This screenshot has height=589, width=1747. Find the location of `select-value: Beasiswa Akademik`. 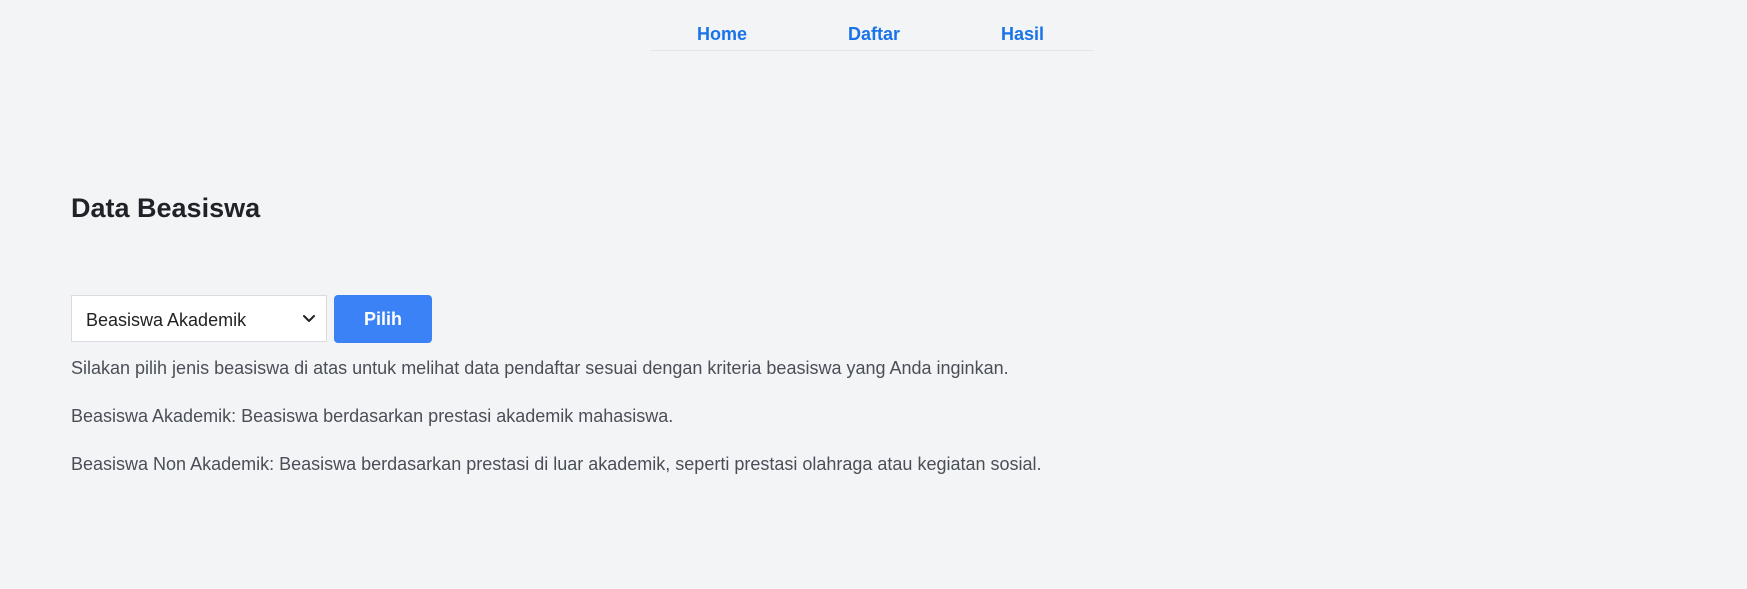

select-value: Beasiswa Akademik is located at coordinates (166, 320).